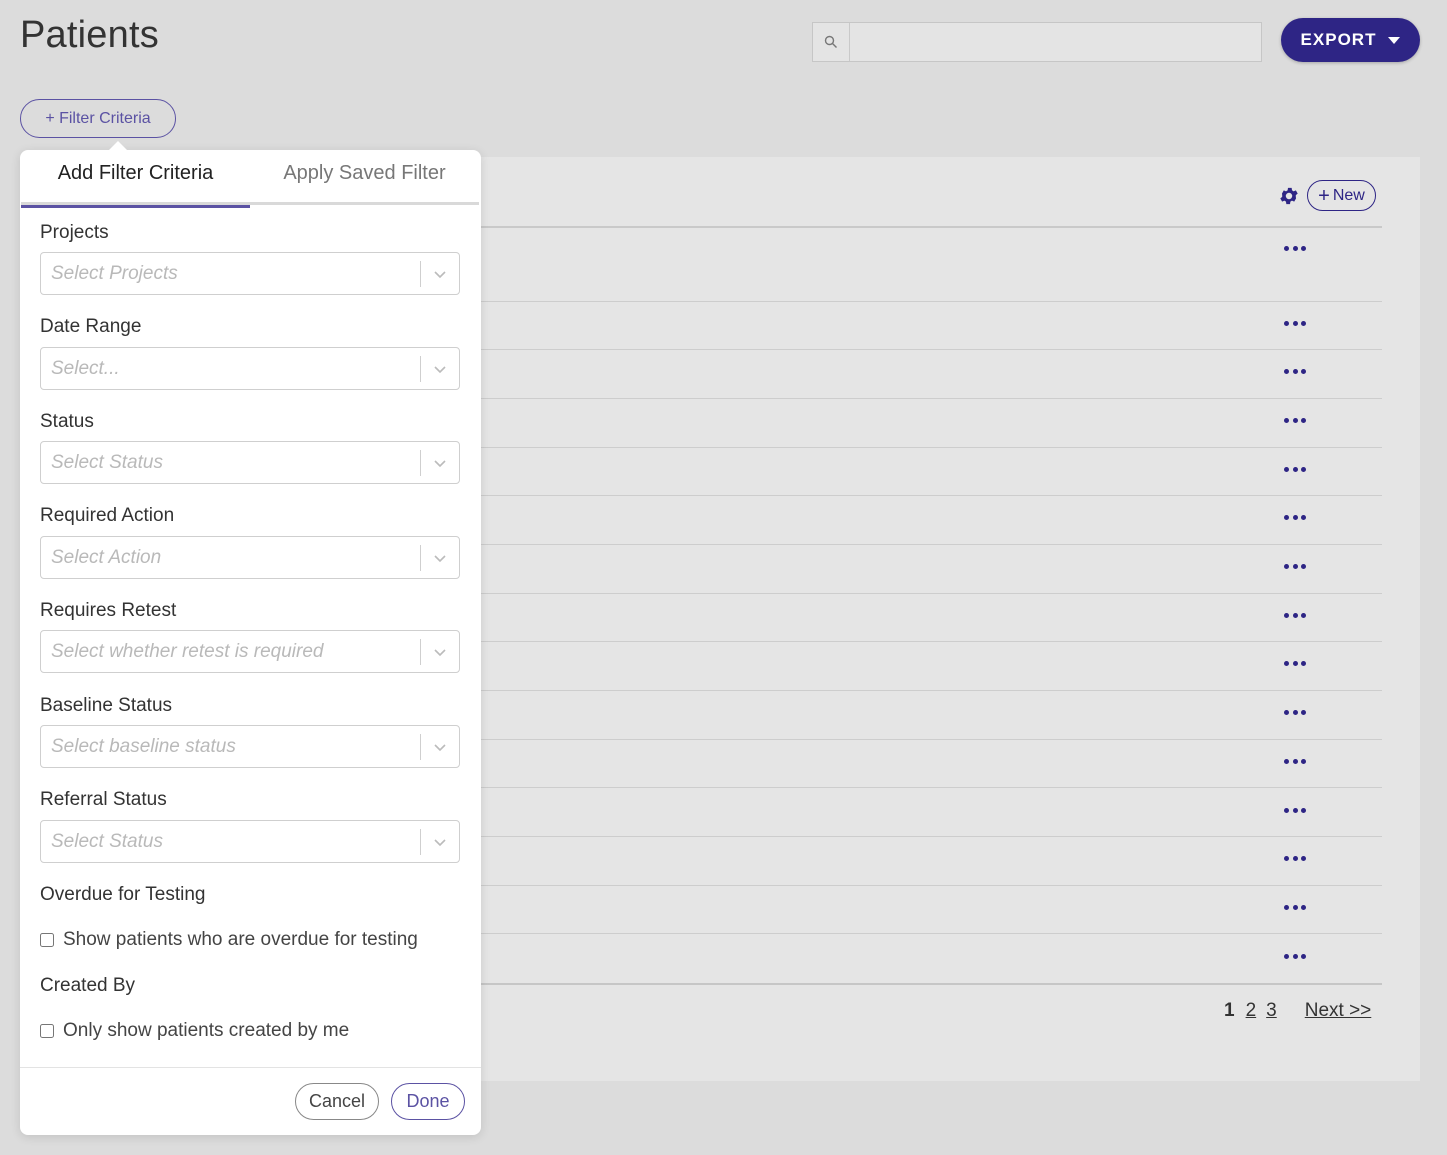 The height and width of the screenshot is (1155, 1447). Describe the element at coordinates (1394, 40) in the screenshot. I see `caret-down-icon` at that location.